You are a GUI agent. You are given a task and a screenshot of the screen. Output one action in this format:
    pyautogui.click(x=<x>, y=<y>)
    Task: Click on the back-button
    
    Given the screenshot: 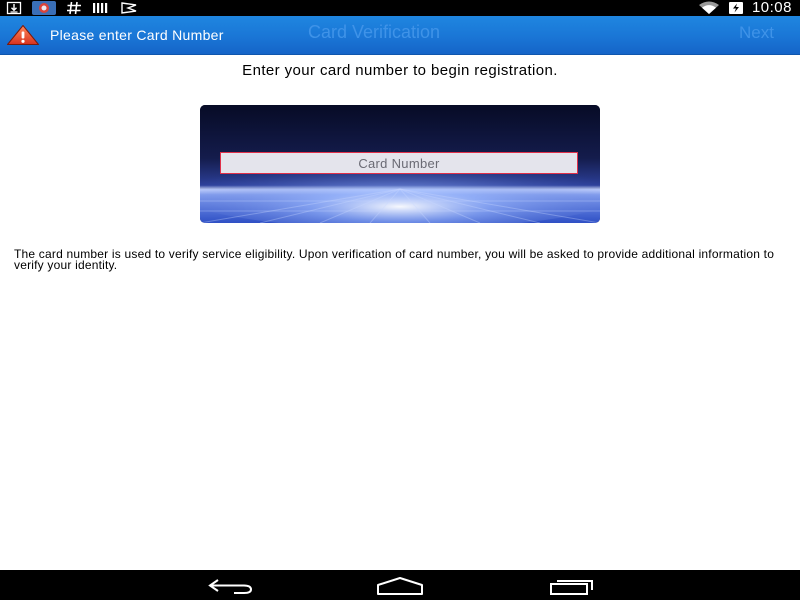 What is the action you would take?
    pyautogui.click(x=230, y=586)
    